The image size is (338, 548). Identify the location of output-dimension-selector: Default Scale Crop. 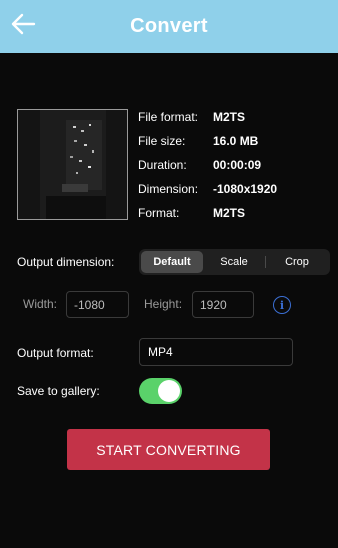
(234, 262).